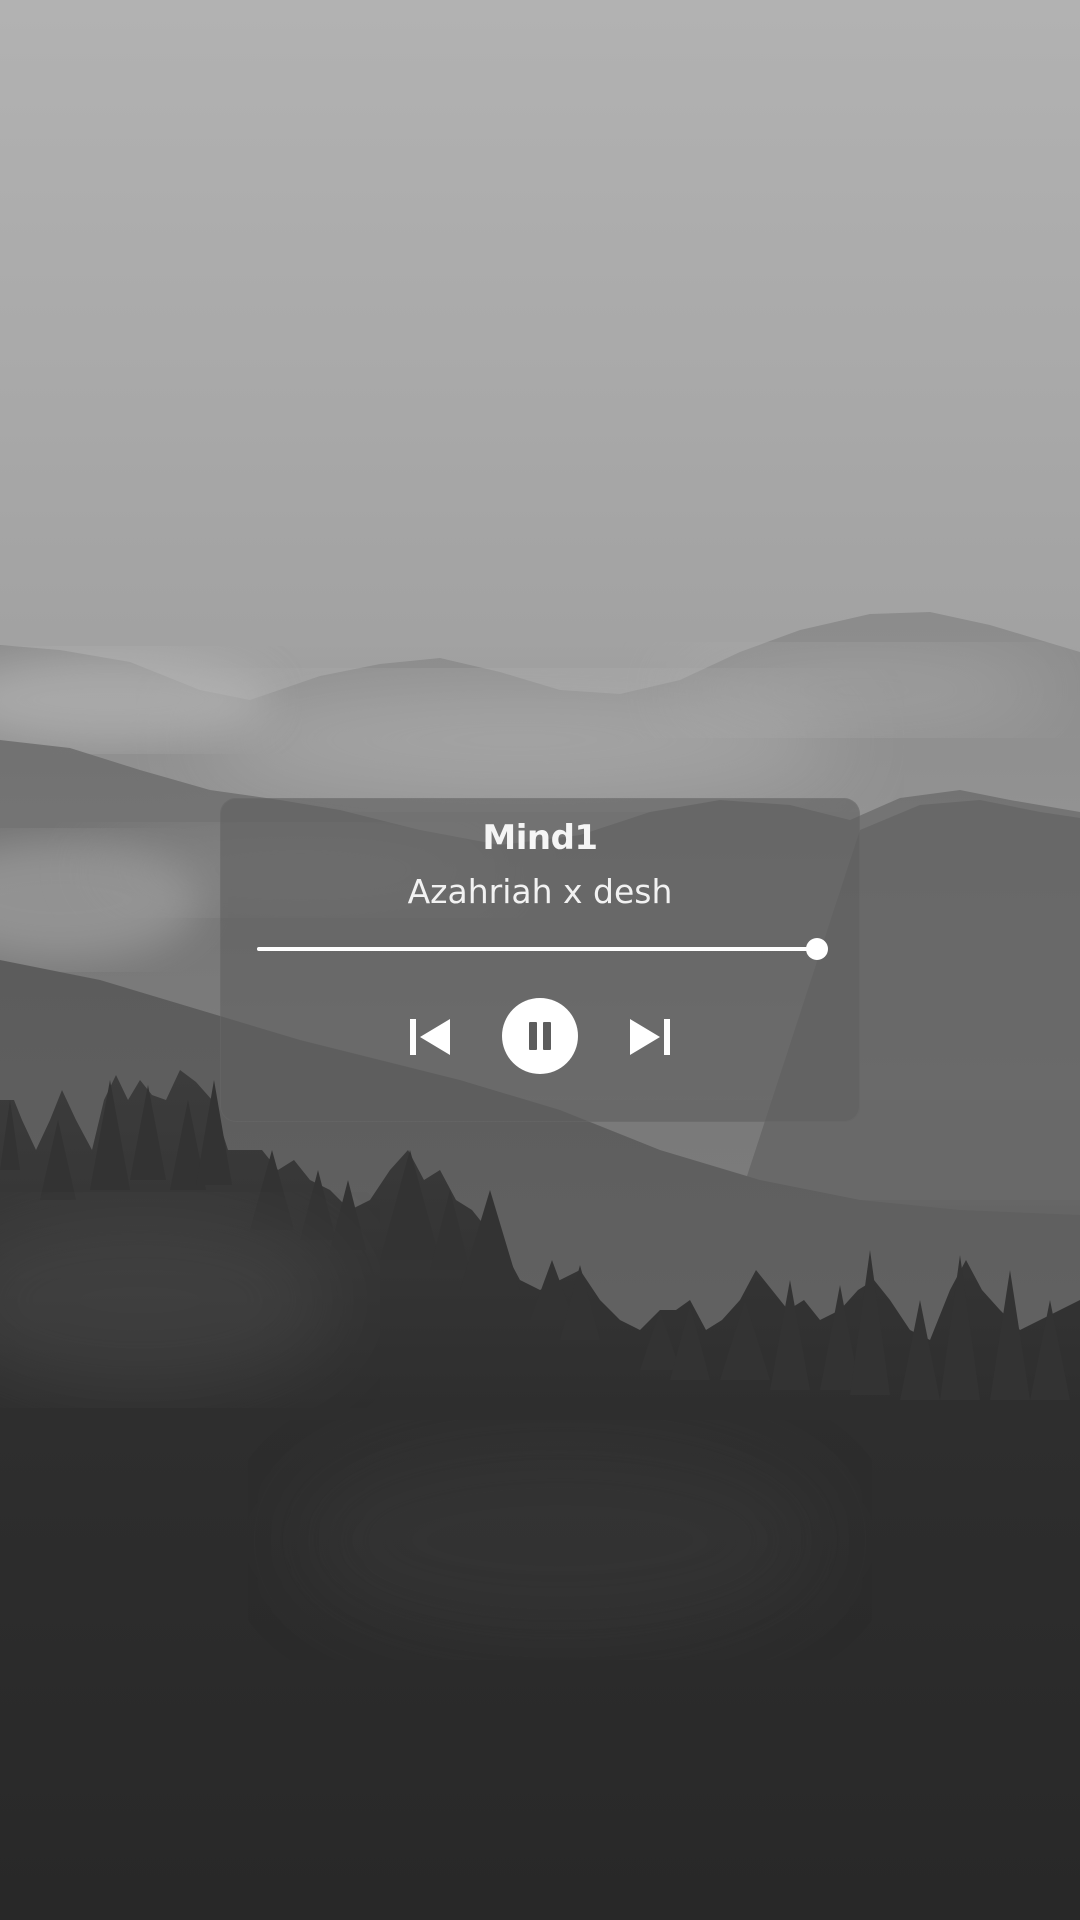 The height and width of the screenshot is (1920, 1080). What do you see at coordinates (540, 891) in the screenshot?
I see `track-artist: Azahriah x desh` at bounding box center [540, 891].